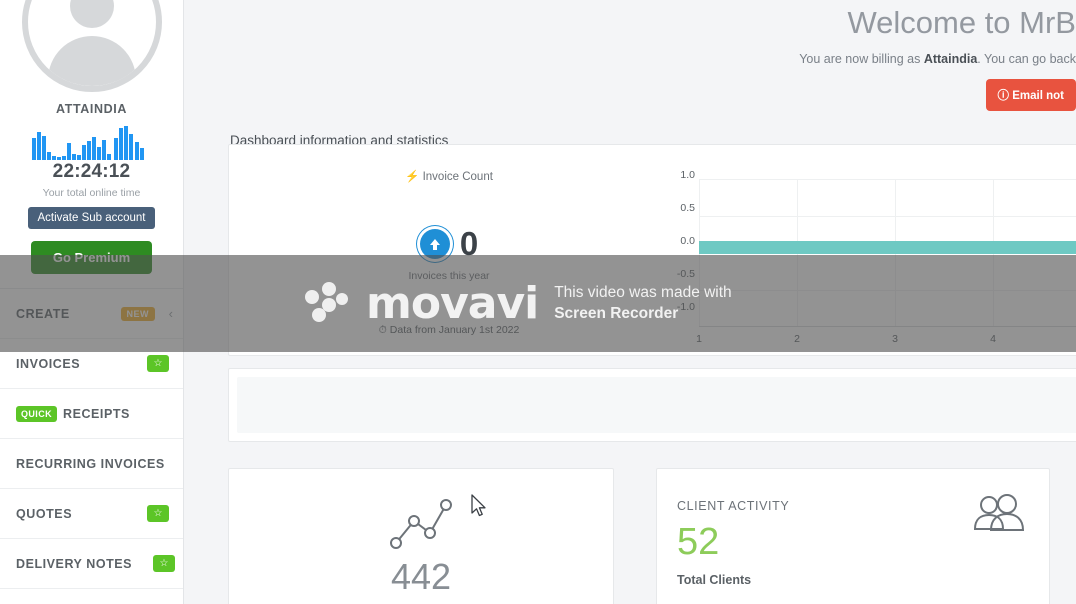  What do you see at coordinates (91, 514) in the screenshot?
I see `sidebar-item-quotes: QUOTES ☆` at bounding box center [91, 514].